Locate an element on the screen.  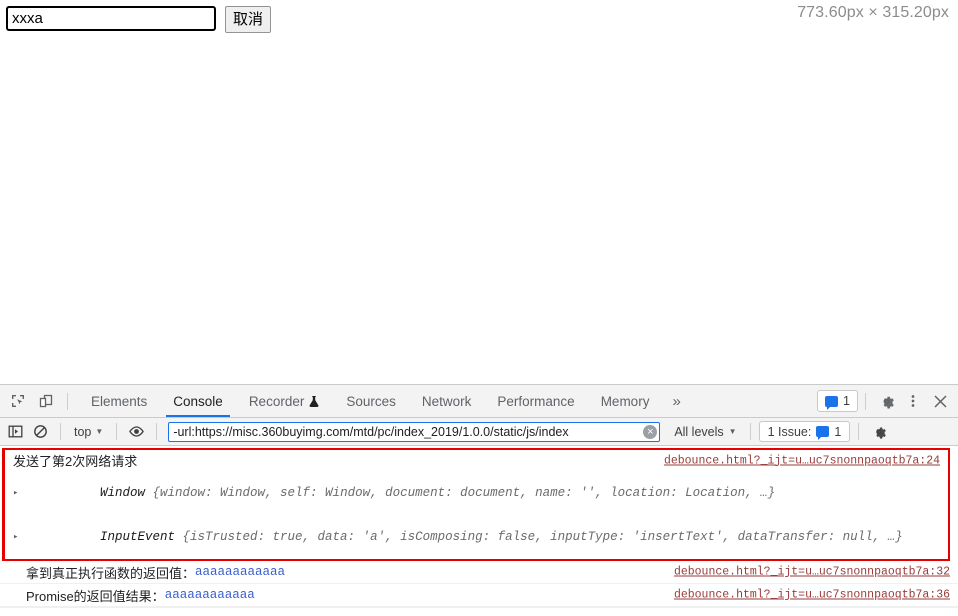
tab-elements-label: Elements is located at coordinates (119, 401).